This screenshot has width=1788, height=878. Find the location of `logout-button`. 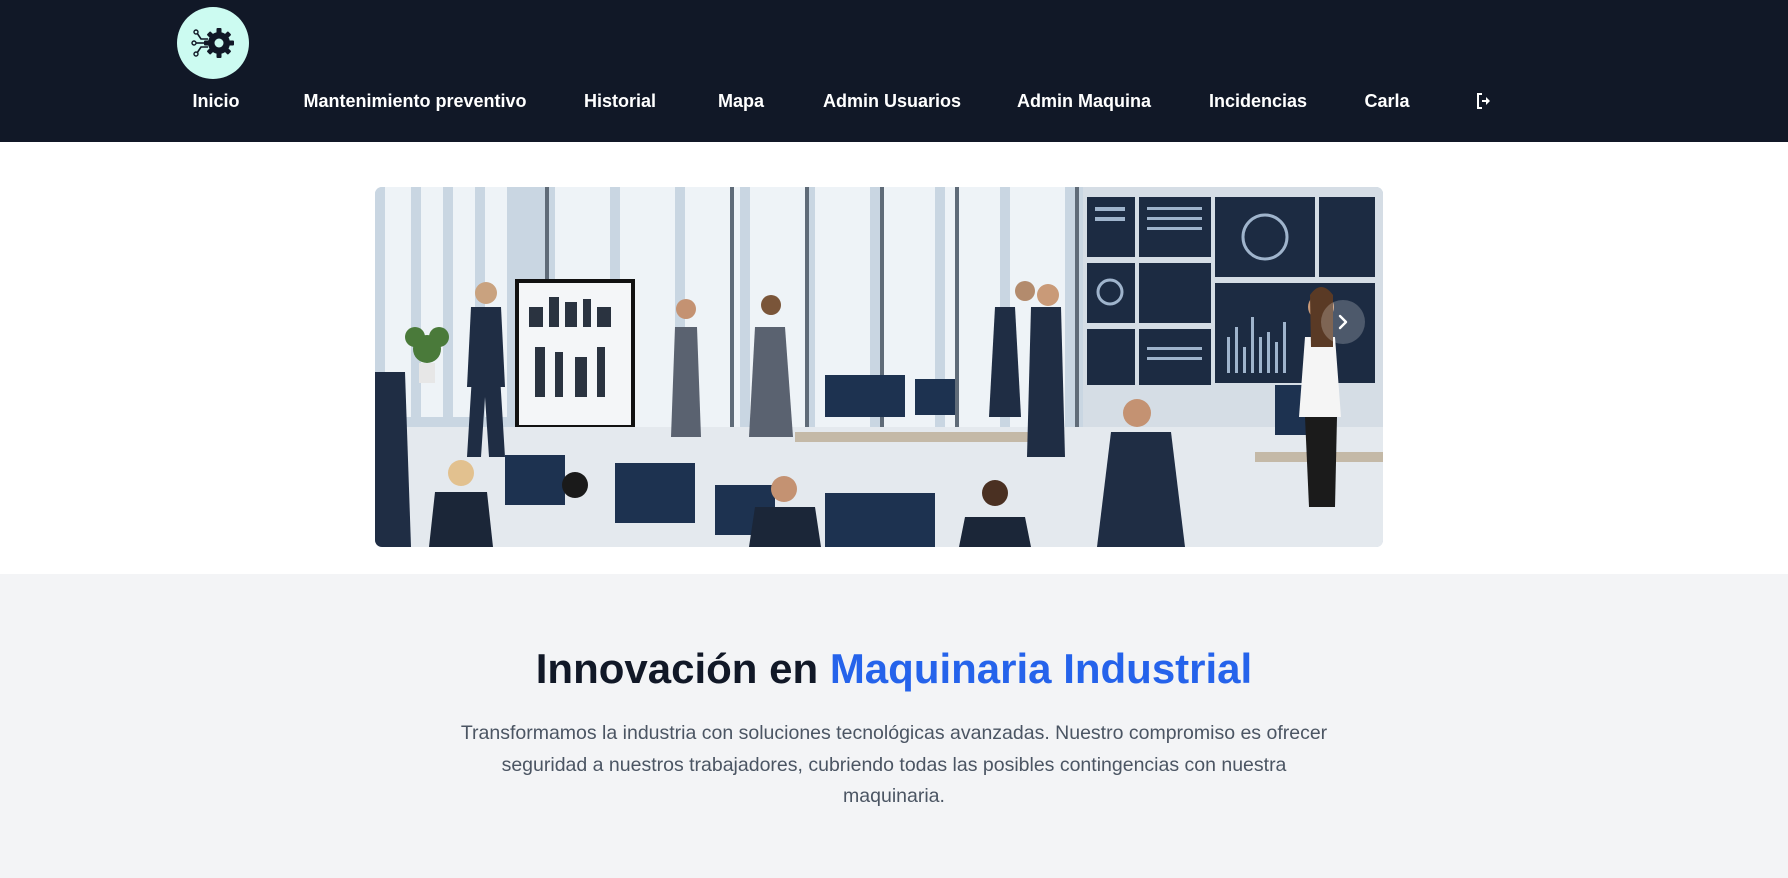

logout-button is located at coordinates (1484, 101).